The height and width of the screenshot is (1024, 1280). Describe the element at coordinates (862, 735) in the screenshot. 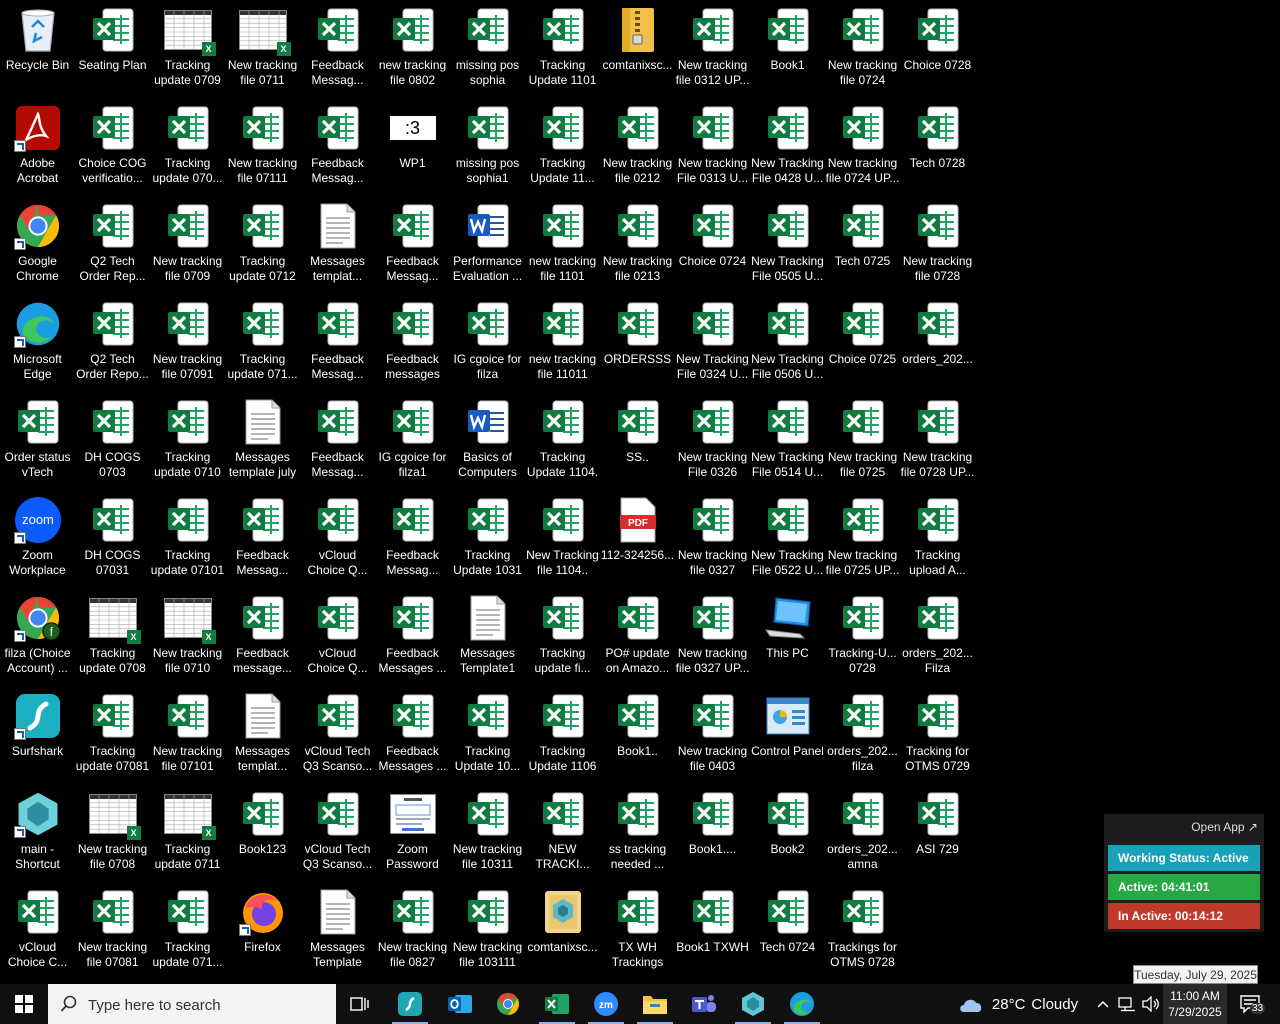

I see `desktop-icon: orders_202... filza` at that location.